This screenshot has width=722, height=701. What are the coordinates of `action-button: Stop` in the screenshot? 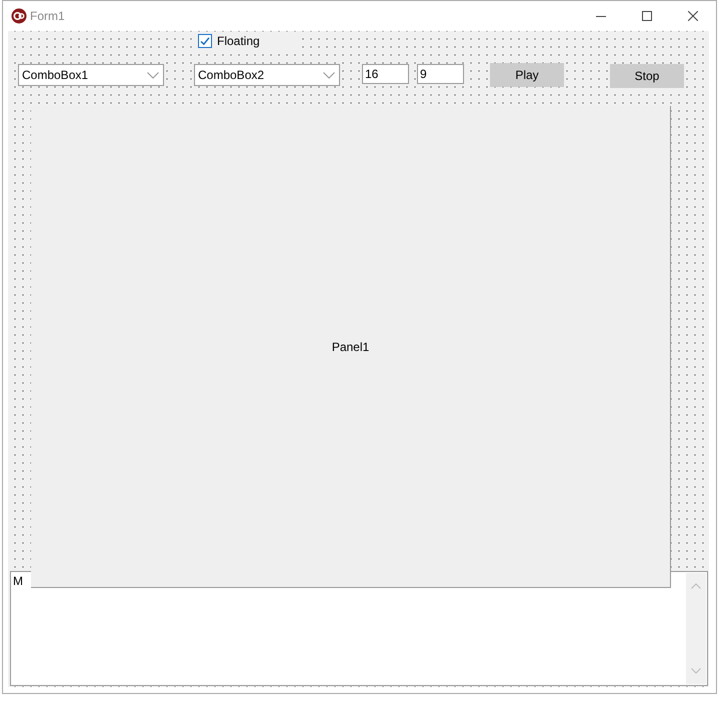 It's located at (647, 76).